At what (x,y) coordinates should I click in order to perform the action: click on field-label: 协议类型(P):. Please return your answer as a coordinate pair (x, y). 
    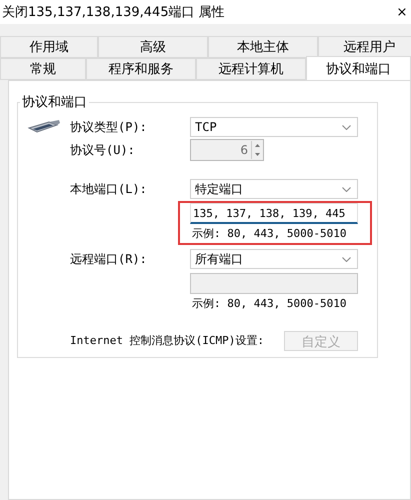
    Looking at the image, I should click on (109, 127).